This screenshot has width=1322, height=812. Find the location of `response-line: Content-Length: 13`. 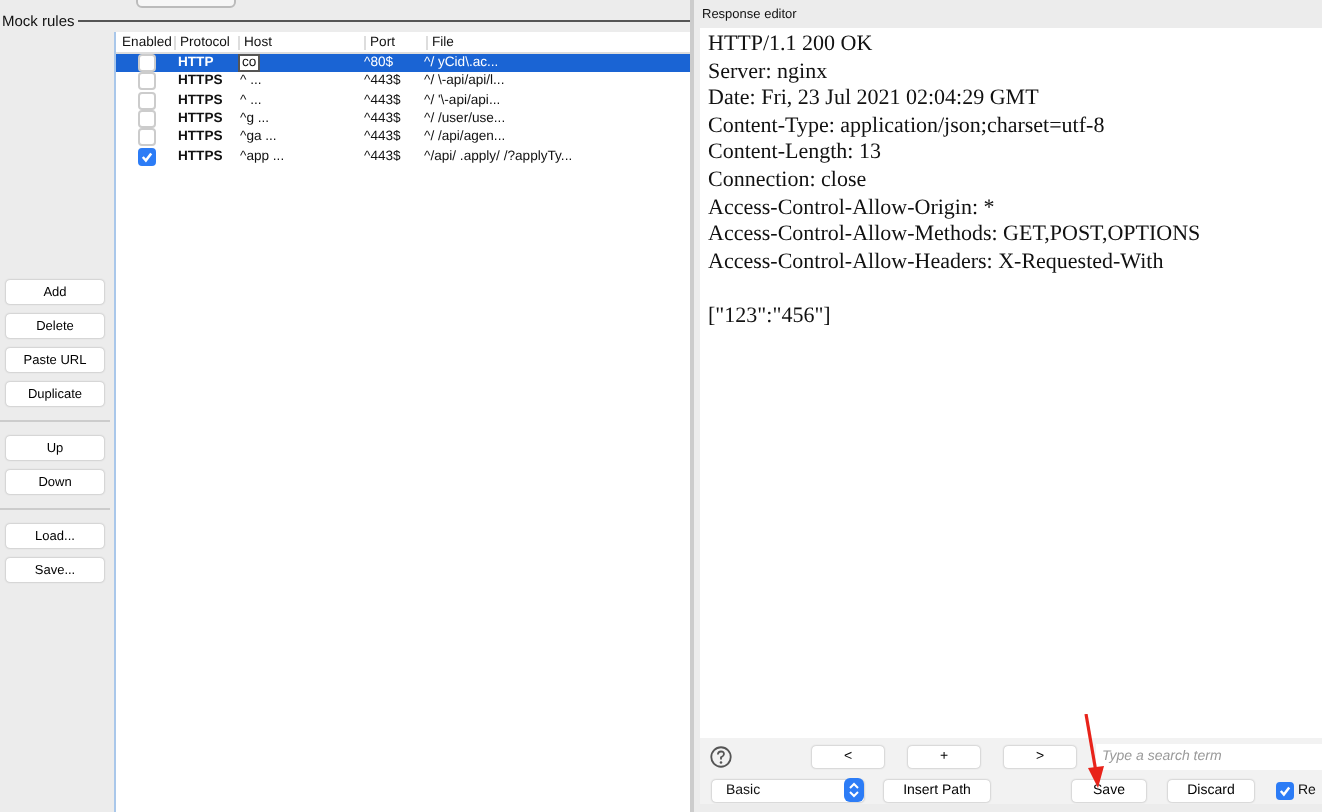

response-line: Content-Length: 13 is located at coordinates (794, 152).